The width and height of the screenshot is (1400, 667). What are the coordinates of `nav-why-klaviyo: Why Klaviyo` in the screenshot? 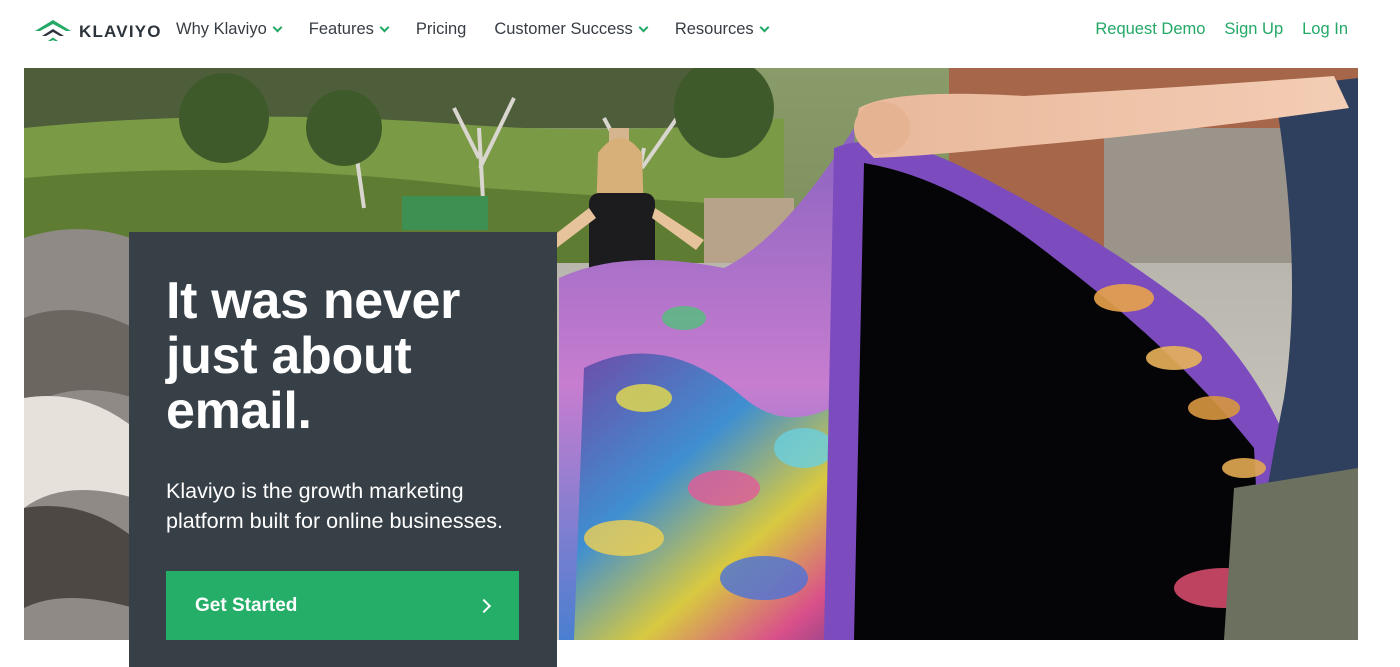 It's located at (229, 29).